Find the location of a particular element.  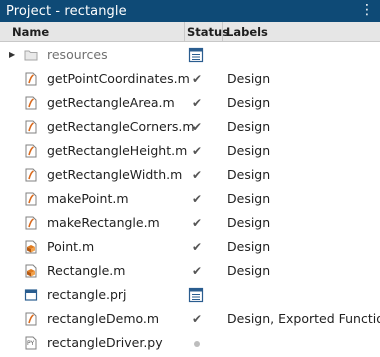

prj-icon is located at coordinates (31, 295).